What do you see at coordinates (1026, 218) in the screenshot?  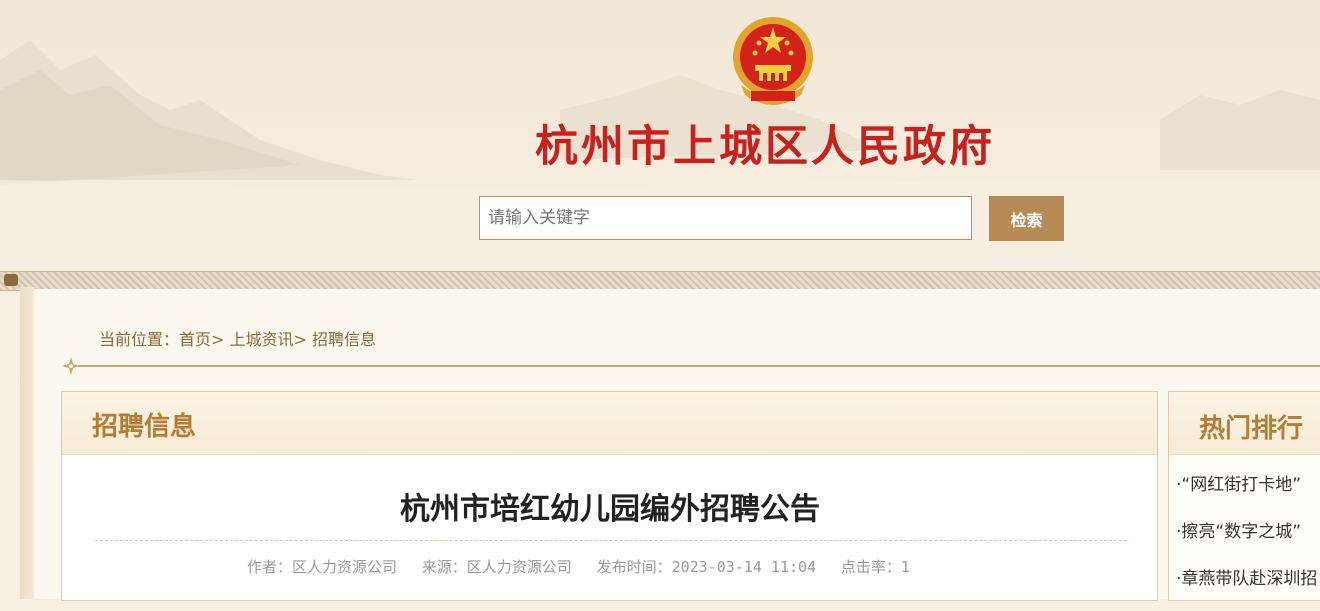 I see `search-button: 检索` at bounding box center [1026, 218].